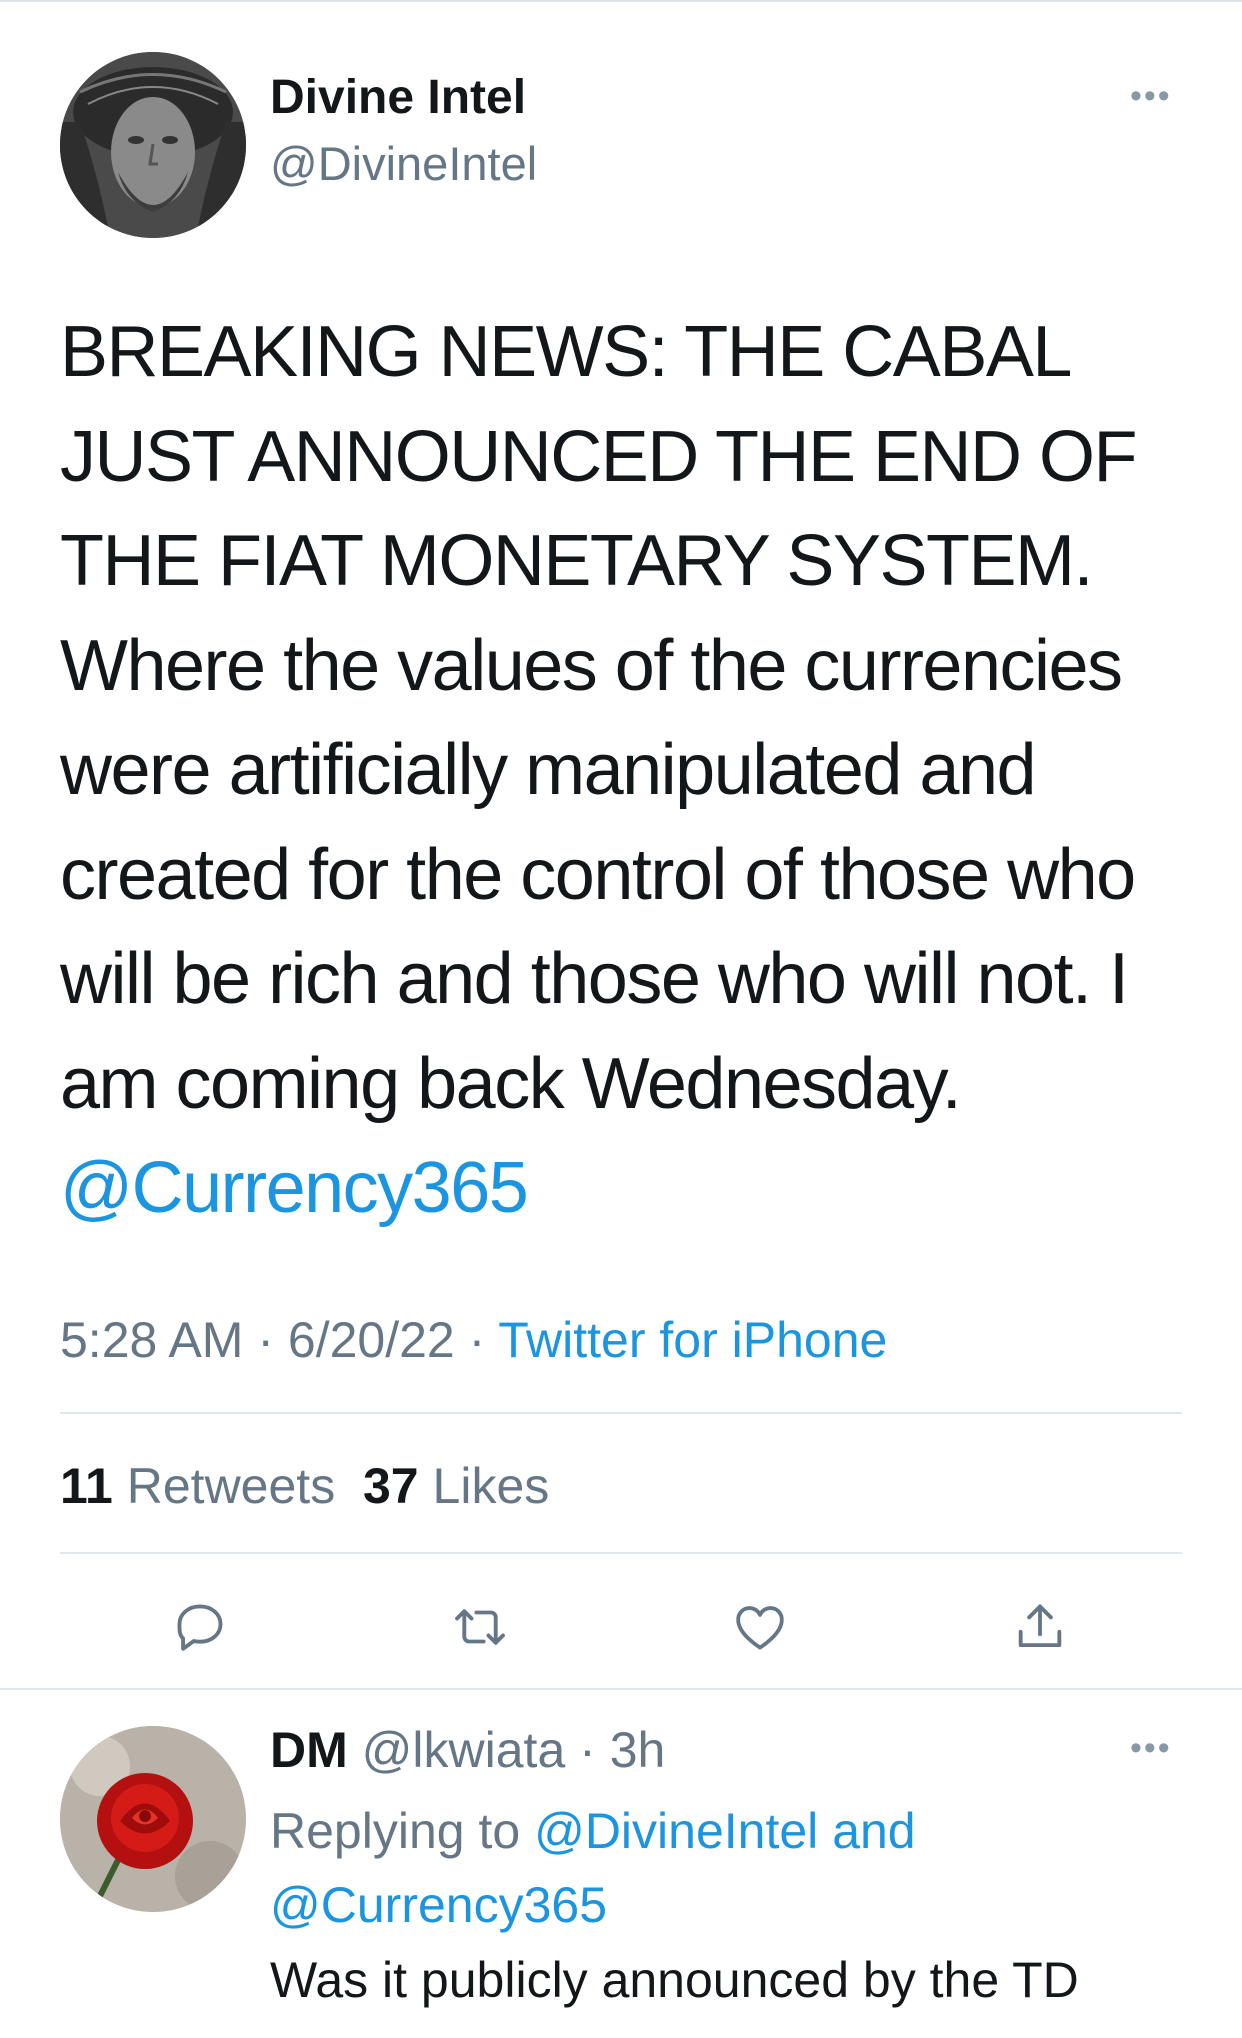 Image resolution: width=1242 pixels, height=2038 pixels. Describe the element at coordinates (152, 1340) in the screenshot. I see `tweet-time: 5:28 AM` at that location.